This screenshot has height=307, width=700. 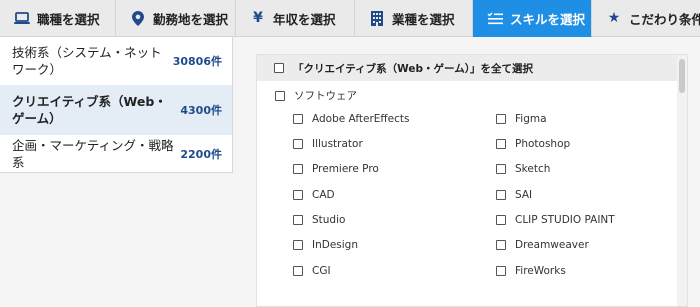 What do you see at coordinates (201, 154) in the screenshot?
I see `category-count: 2200件` at bounding box center [201, 154].